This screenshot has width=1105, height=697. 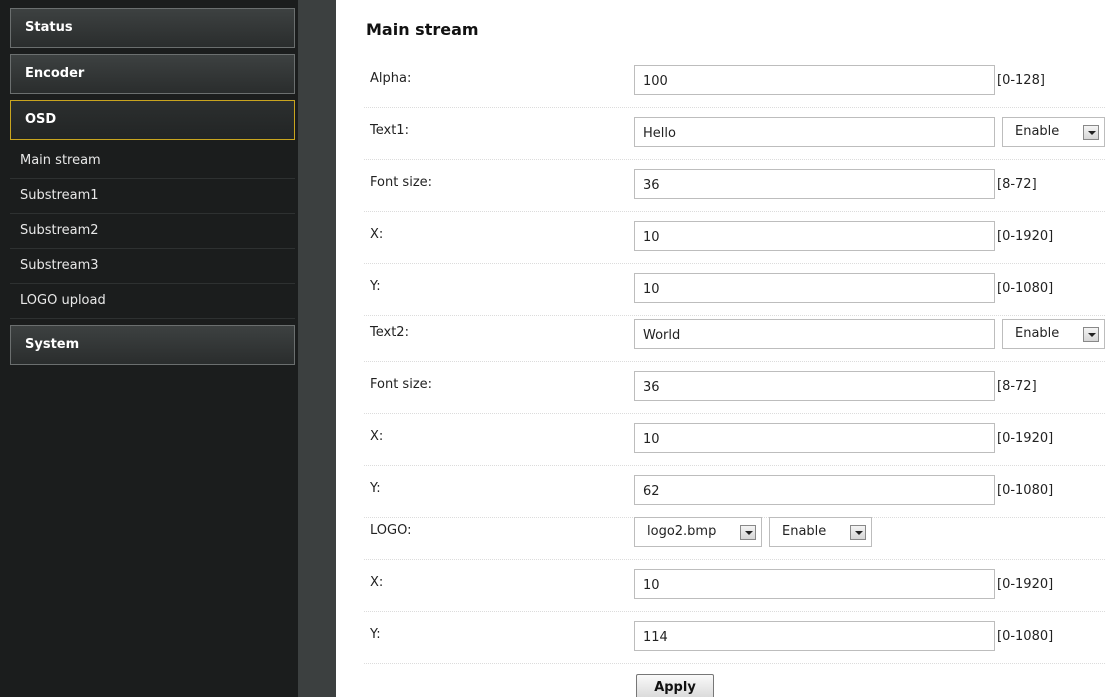 What do you see at coordinates (1025, 636) in the screenshot?
I see `y3-range: [0-1080]` at bounding box center [1025, 636].